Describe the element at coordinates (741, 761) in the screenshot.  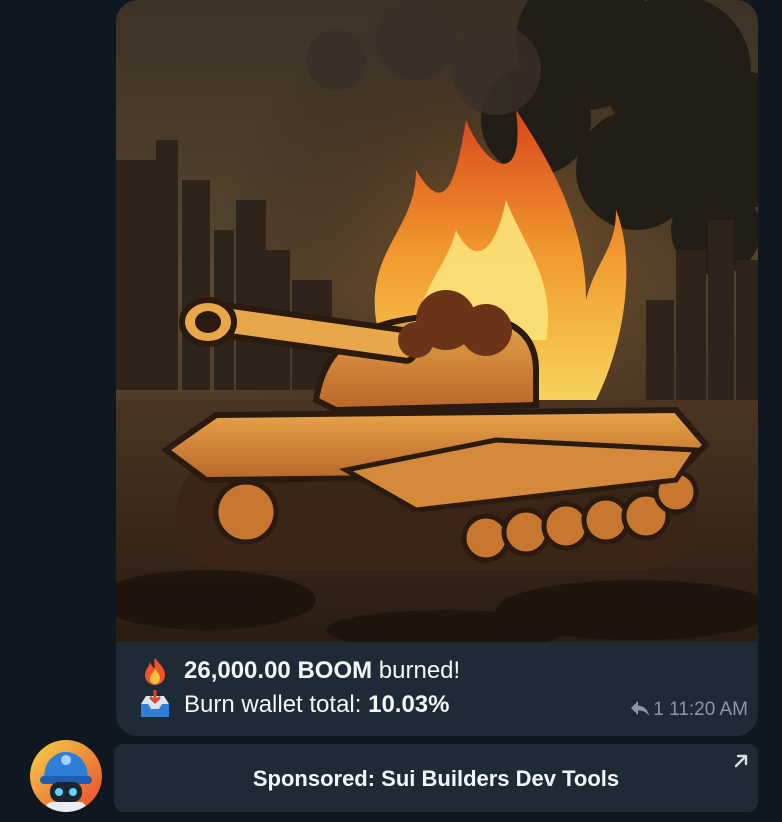
I see `arrow-up-right-icon` at that location.